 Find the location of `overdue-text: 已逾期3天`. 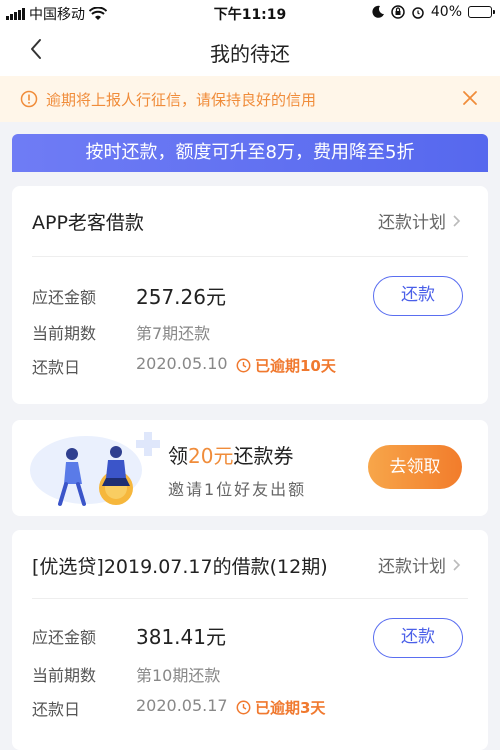

overdue-text: 已逾期3天 is located at coordinates (290, 708).